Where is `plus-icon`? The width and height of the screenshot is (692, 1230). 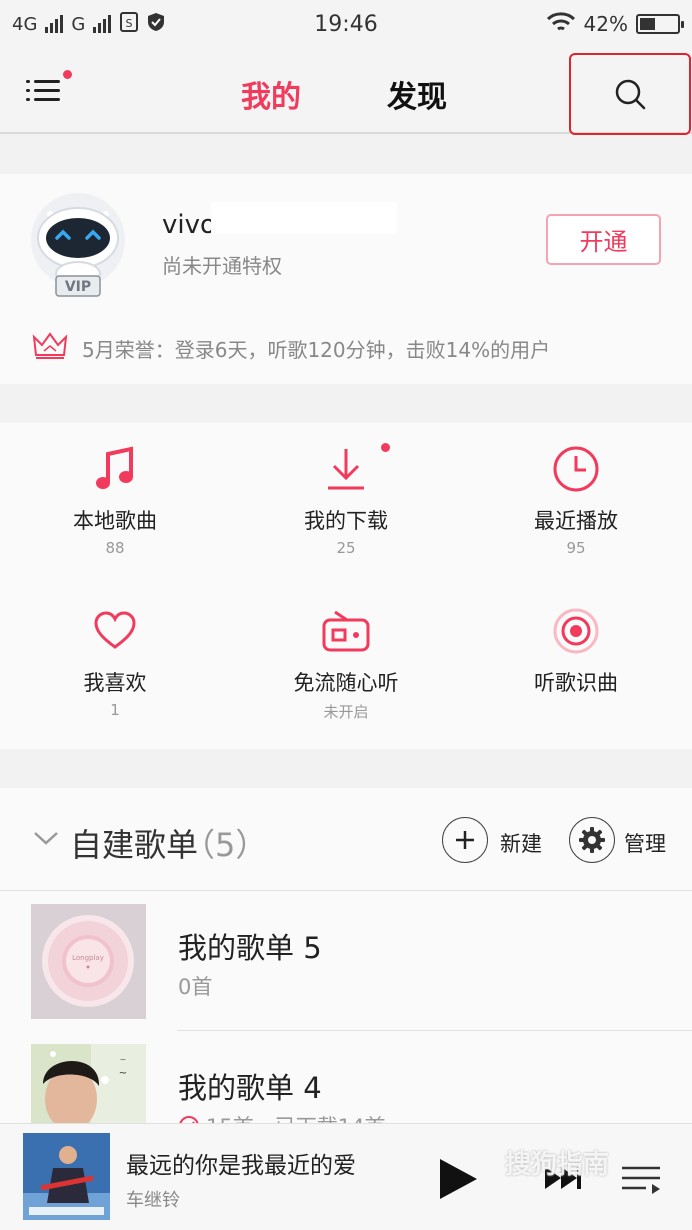
plus-icon is located at coordinates (465, 840).